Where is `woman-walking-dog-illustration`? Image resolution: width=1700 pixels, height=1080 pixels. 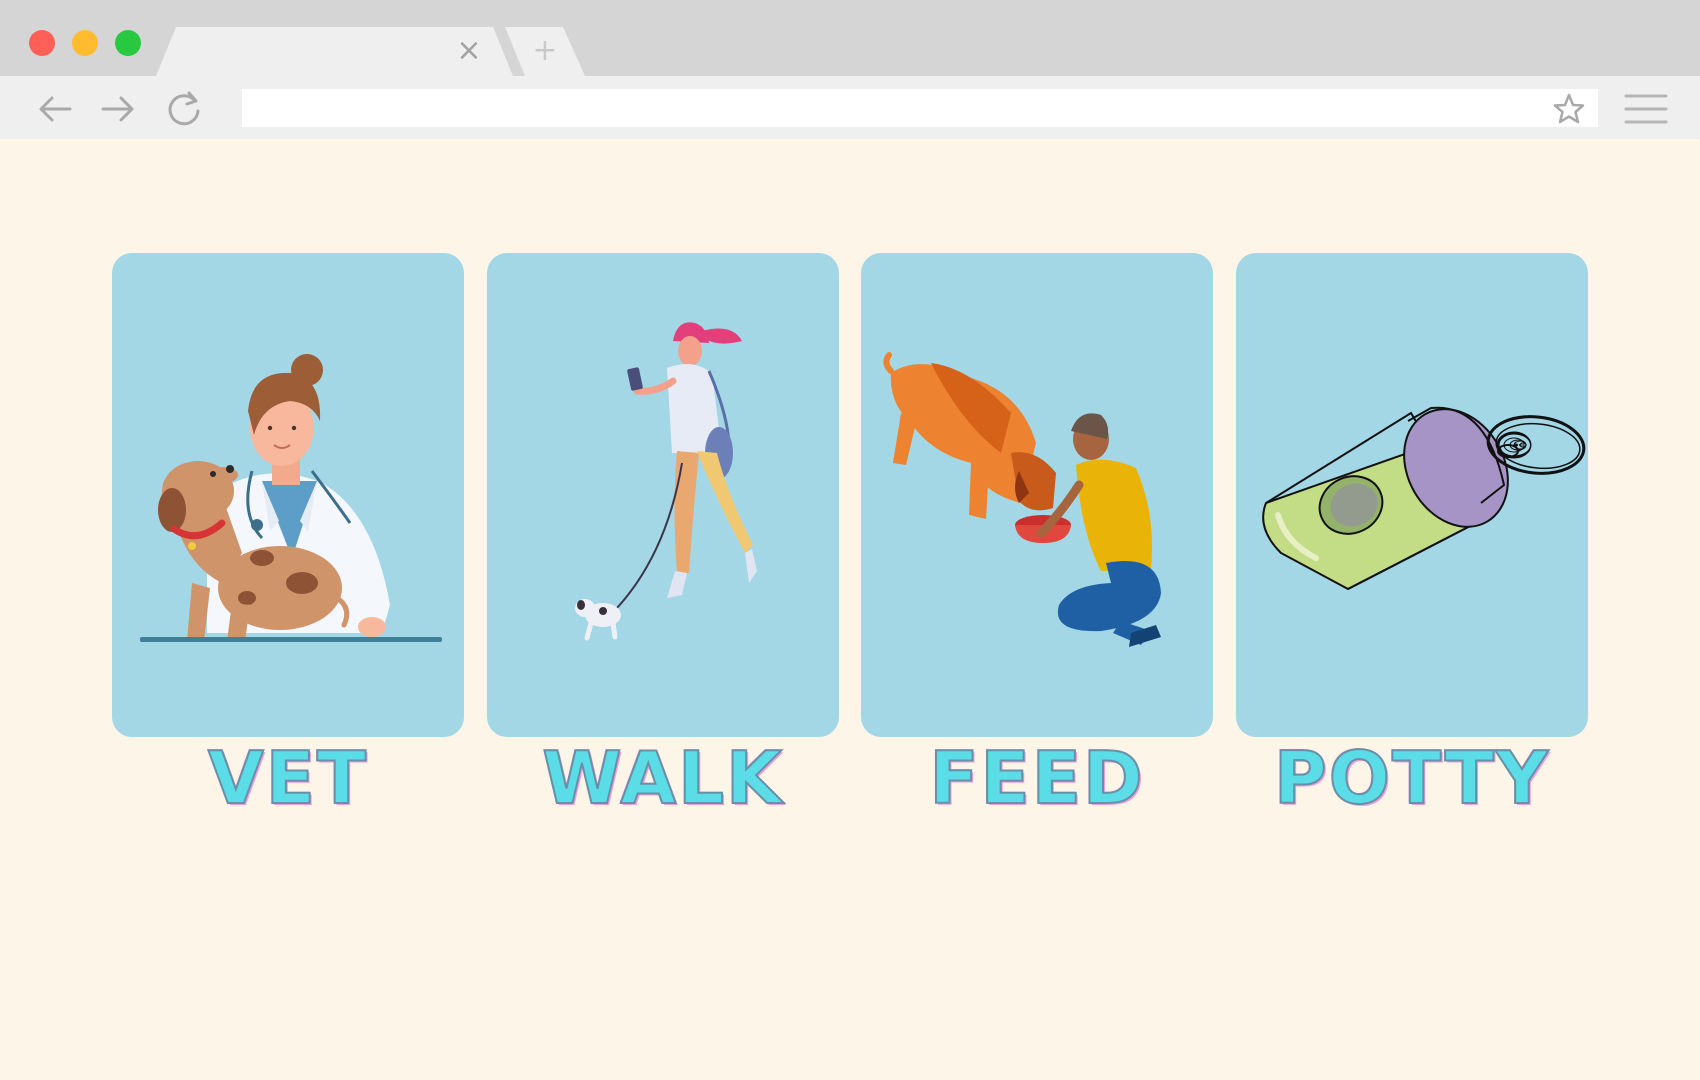 woman-walking-dog-illustration is located at coordinates (666, 481).